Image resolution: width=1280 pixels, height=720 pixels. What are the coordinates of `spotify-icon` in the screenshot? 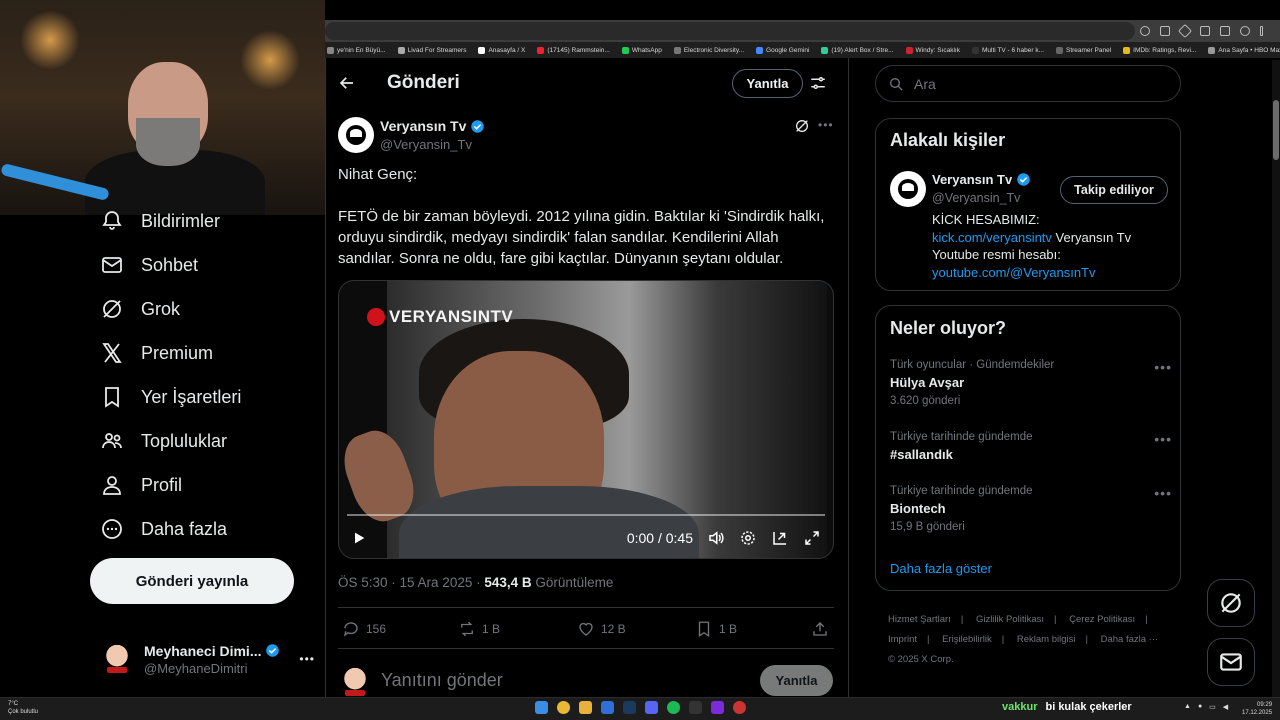 It's located at (673, 707).